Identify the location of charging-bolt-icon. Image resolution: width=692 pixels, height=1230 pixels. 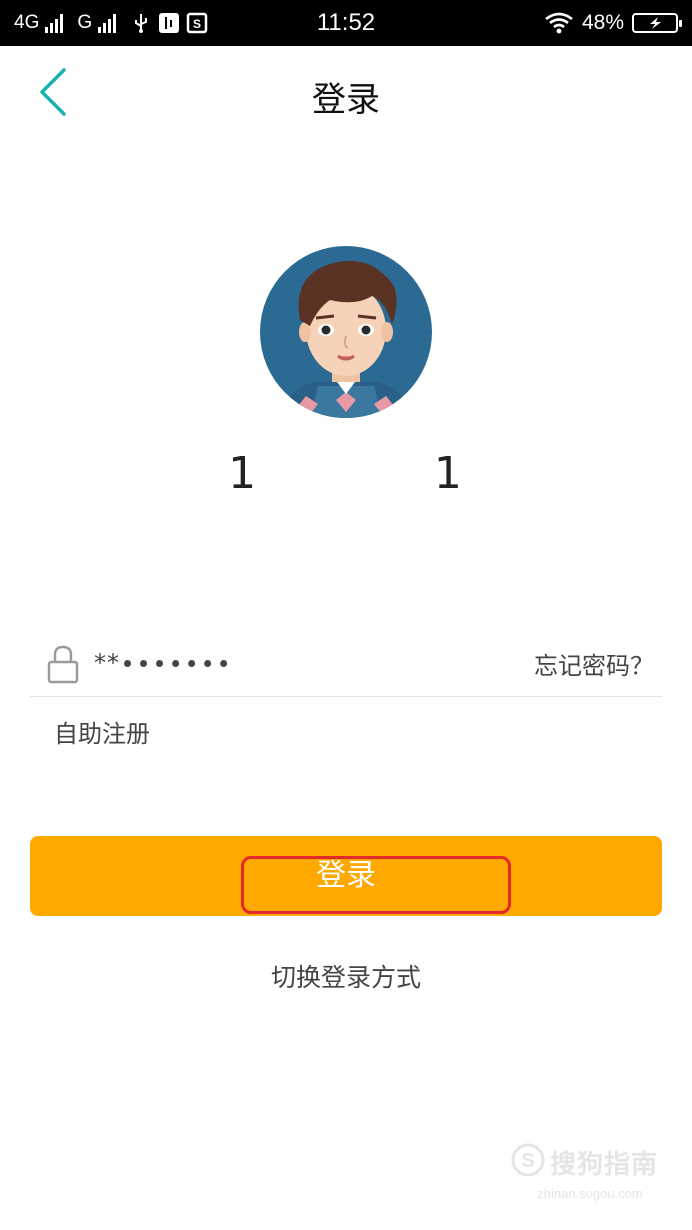
(655, 23).